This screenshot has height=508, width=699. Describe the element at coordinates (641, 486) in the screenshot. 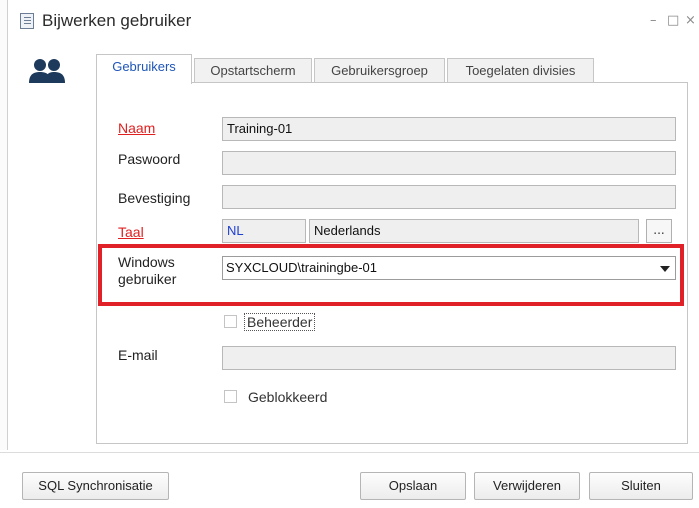

I see `close-button: Sluiten` at that location.